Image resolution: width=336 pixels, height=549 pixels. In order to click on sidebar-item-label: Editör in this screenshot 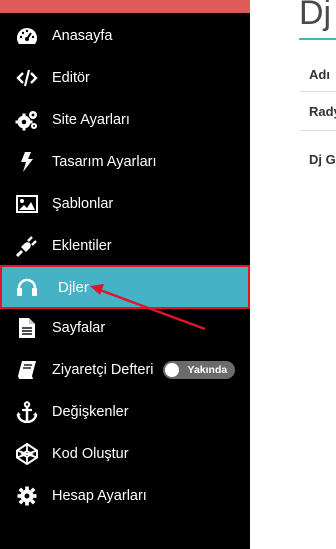, I will do `click(71, 78)`.